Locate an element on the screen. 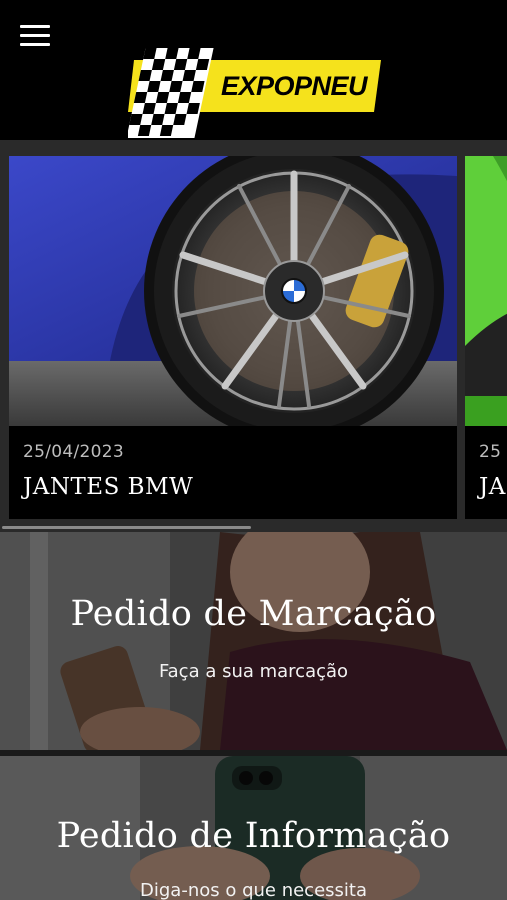  banner-title: Pedido de Marcação is located at coordinates (253, 614).